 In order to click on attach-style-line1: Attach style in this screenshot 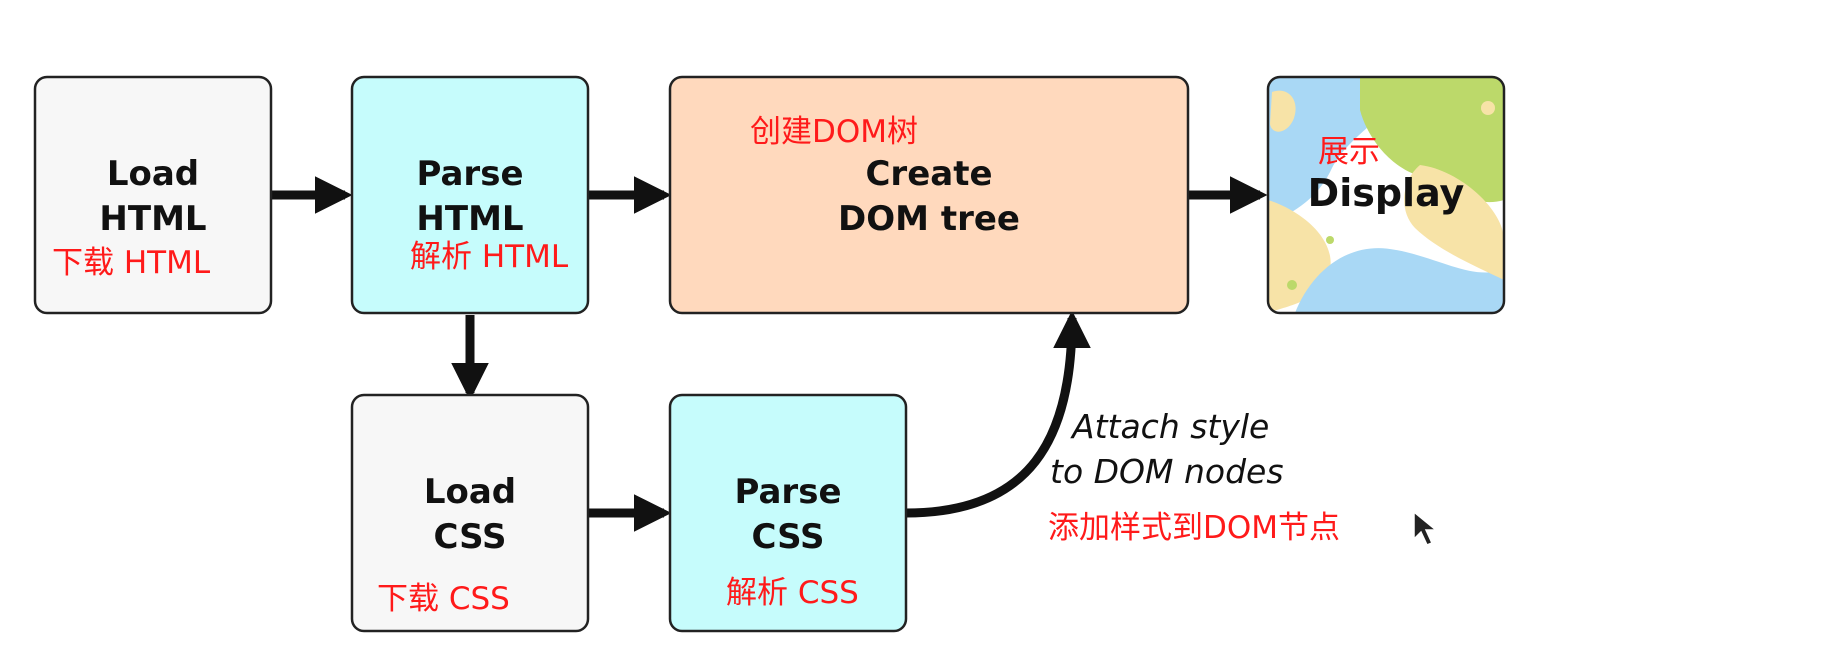, I will do `click(1169, 426)`.